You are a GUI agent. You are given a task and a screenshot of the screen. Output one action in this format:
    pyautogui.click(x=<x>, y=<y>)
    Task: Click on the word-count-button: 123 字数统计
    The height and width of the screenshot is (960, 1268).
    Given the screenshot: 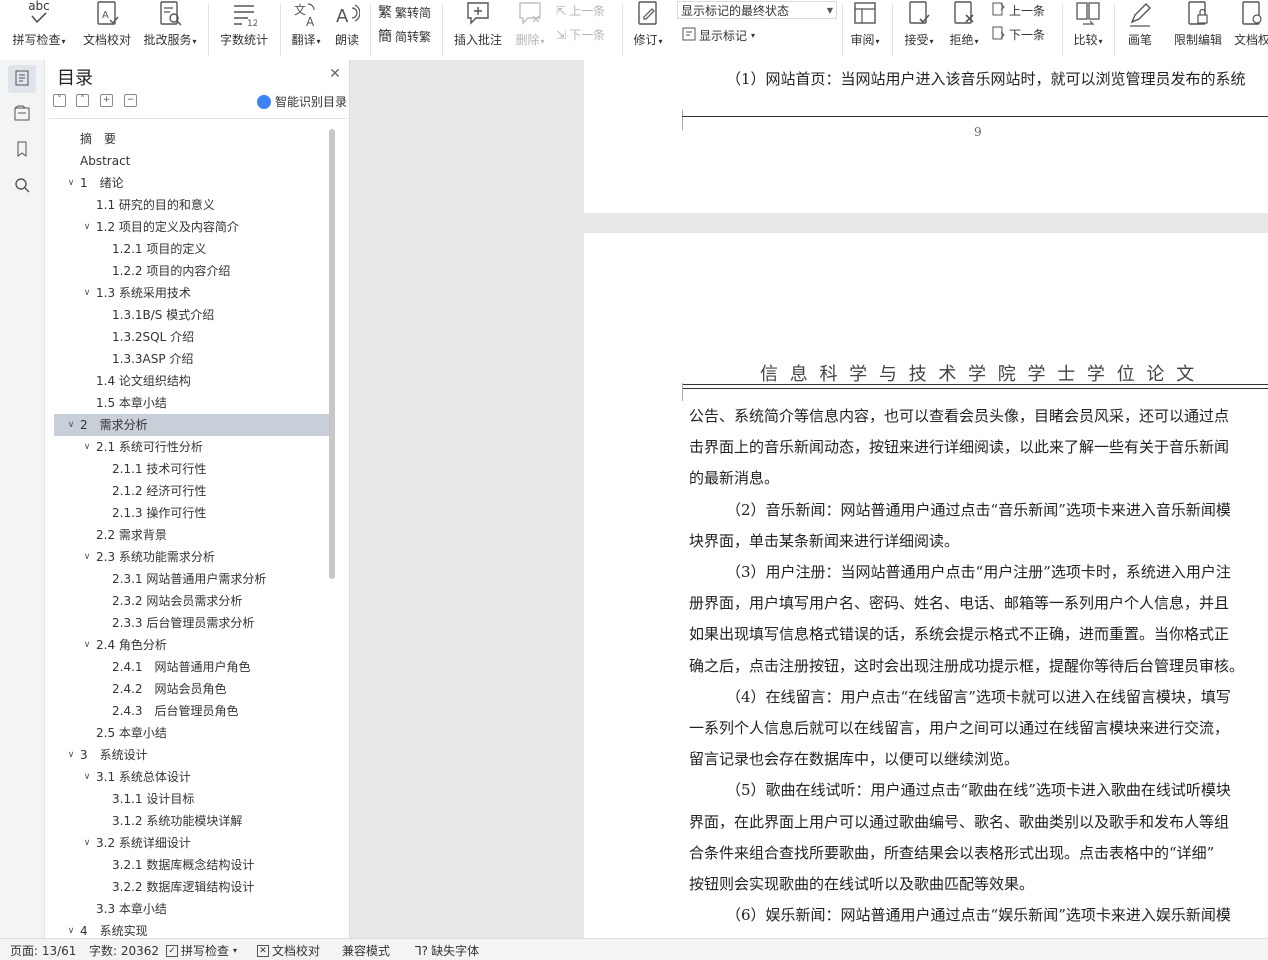 What is the action you would take?
    pyautogui.click(x=244, y=24)
    